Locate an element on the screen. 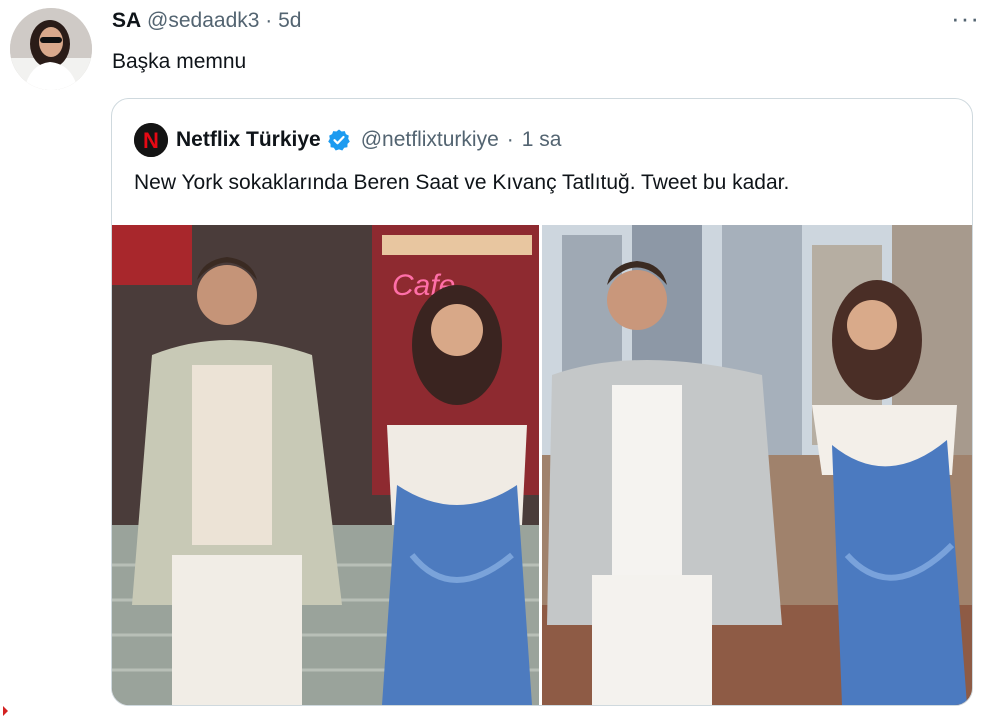 The height and width of the screenshot is (716, 1008). tweet-text: Başka memnu is located at coordinates (179, 61).